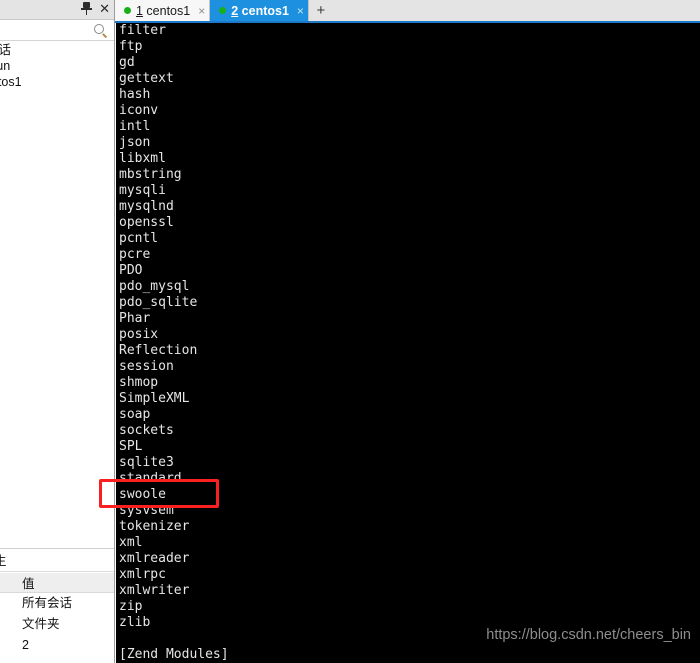  What do you see at coordinates (588, 635) in the screenshot?
I see `watermark: https://blog.csdn.net/cheers_bin` at bounding box center [588, 635].